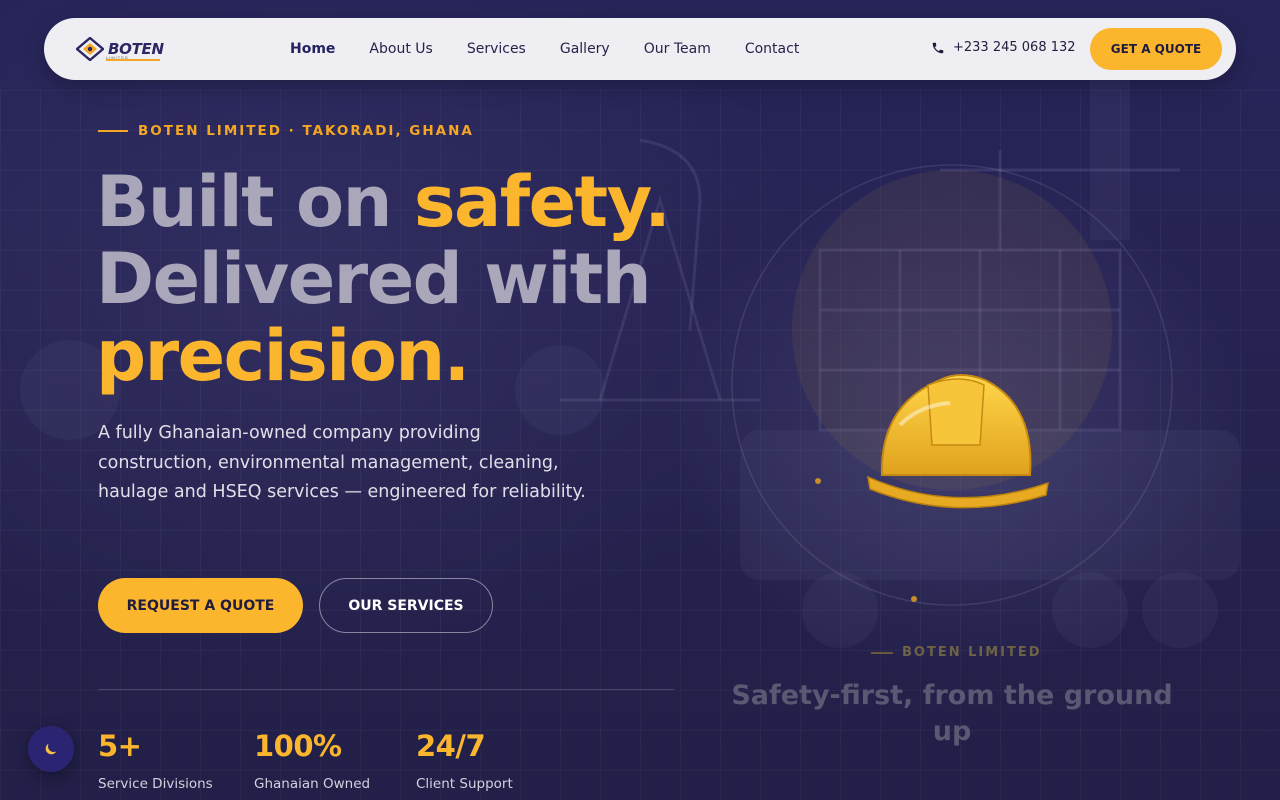  I want to click on theme-toggle-button, so click(51, 749).